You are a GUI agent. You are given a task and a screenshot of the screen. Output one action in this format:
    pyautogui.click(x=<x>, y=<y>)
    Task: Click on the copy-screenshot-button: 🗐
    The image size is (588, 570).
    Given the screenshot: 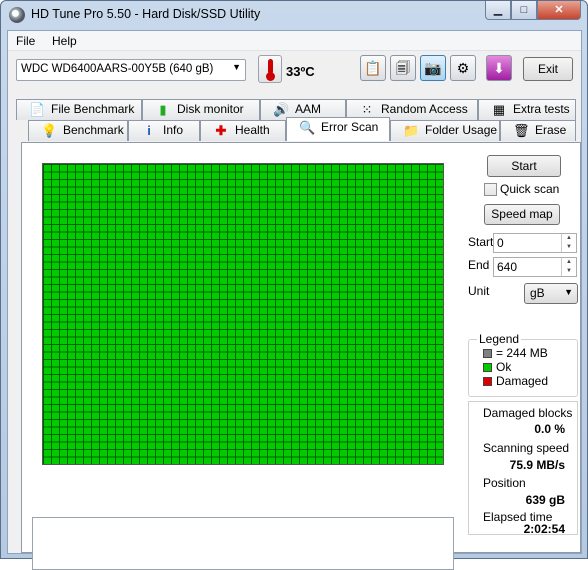 What is the action you would take?
    pyautogui.click(x=403, y=68)
    